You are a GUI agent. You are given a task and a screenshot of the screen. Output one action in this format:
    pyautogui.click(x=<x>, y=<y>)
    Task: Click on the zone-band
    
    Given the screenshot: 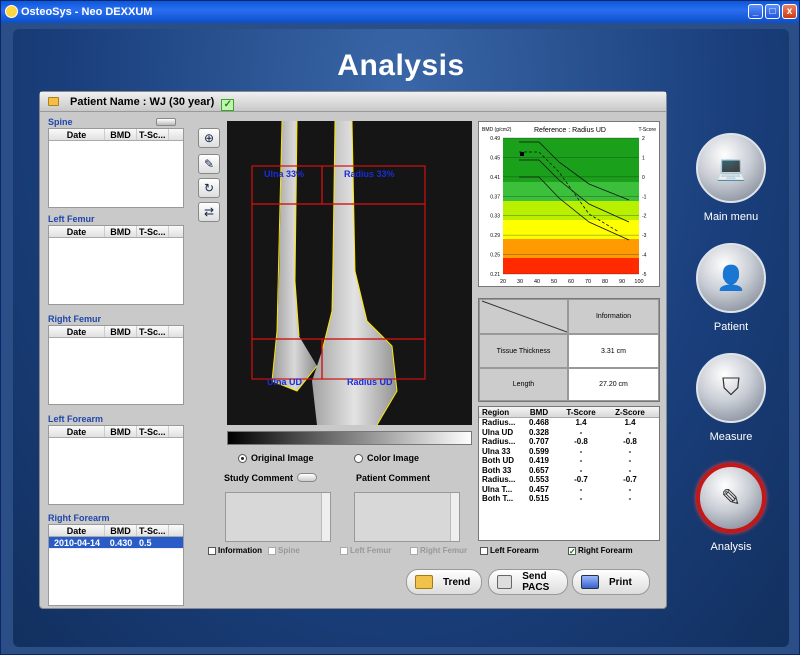 What is the action you would take?
    pyautogui.click(x=571, y=229)
    